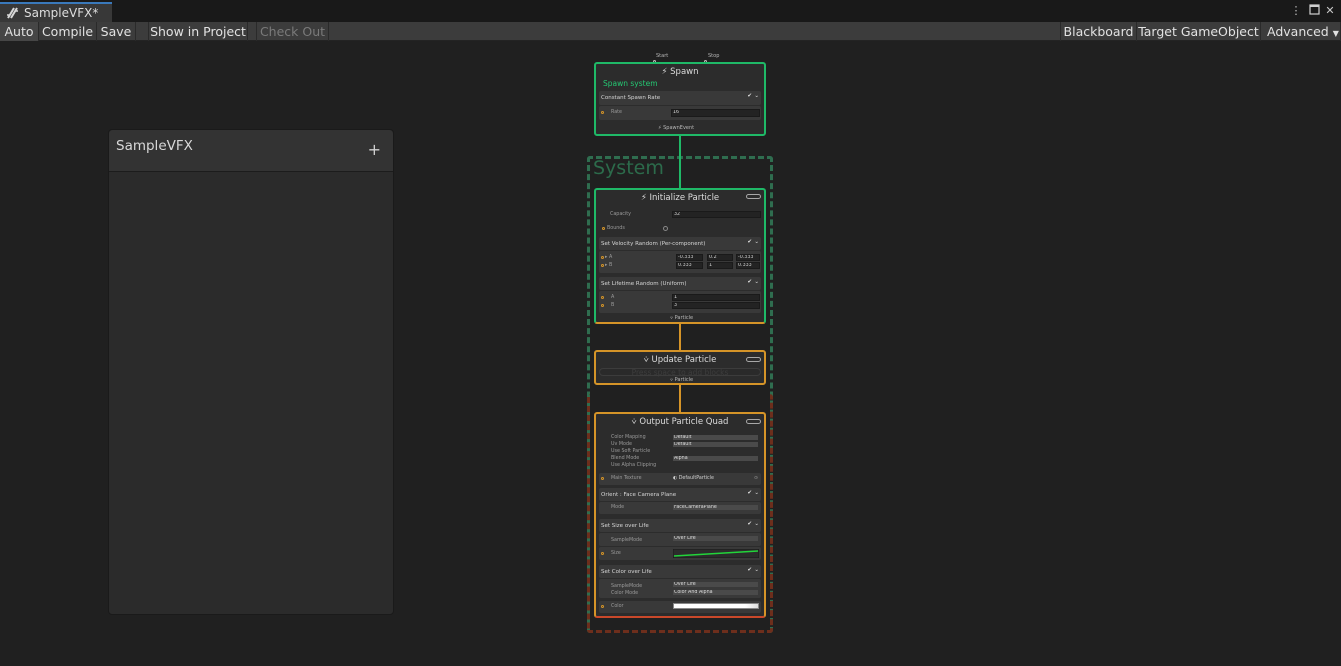 This screenshot has width=1341, height=666. What do you see at coordinates (628, 168) in the screenshot?
I see `system-label: System` at bounding box center [628, 168].